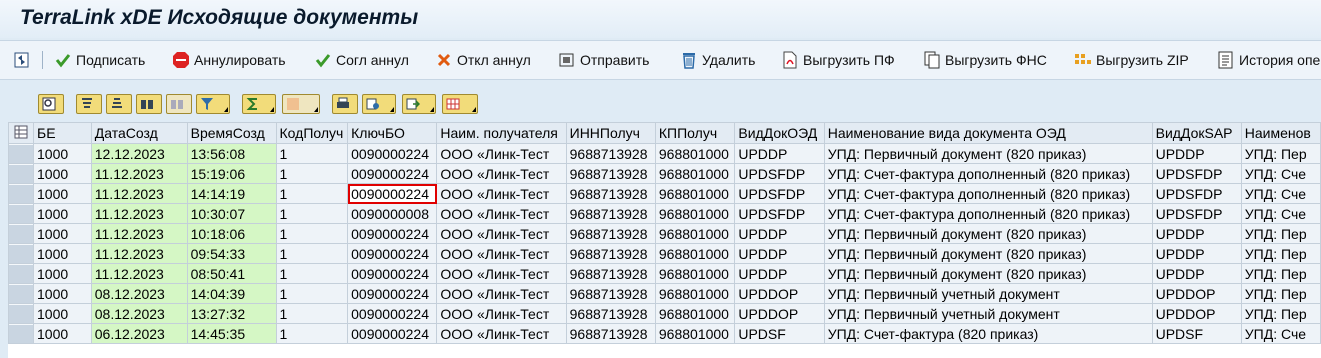 The image size is (1321, 358). What do you see at coordinates (231, 313) in the screenshot?
I see `table-cell: 13:27:32` at bounding box center [231, 313].